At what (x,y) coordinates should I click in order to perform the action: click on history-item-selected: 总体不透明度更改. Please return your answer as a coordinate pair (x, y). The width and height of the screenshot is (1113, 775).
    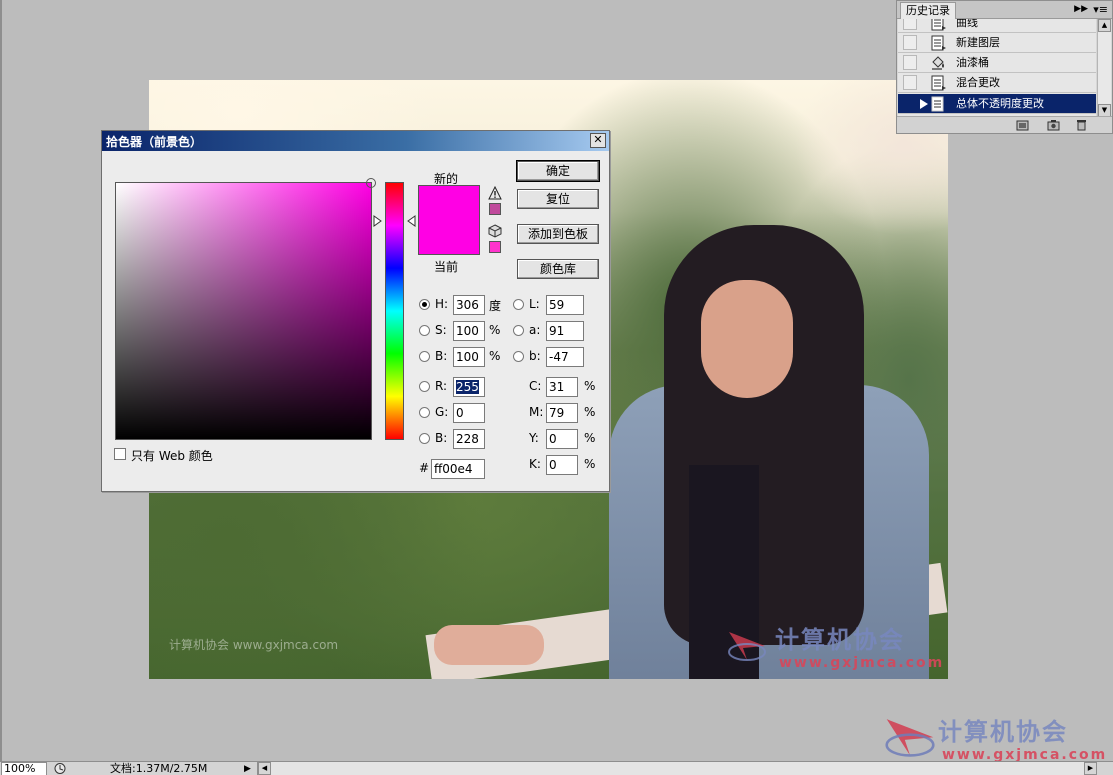
    Looking at the image, I should click on (997, 104).